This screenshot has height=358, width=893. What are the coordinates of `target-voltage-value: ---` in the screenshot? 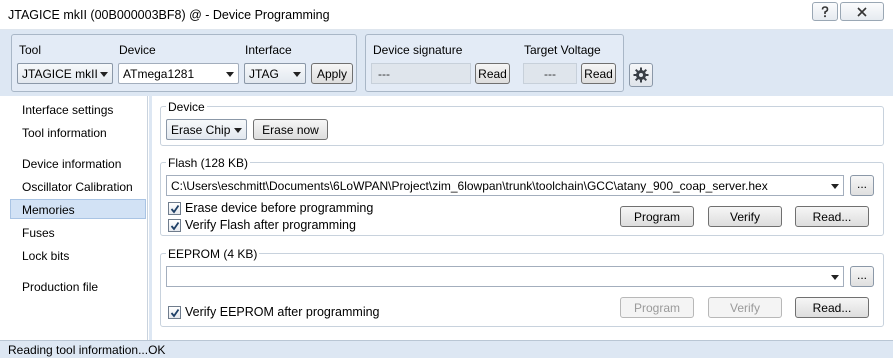 It's located at (550, 73).